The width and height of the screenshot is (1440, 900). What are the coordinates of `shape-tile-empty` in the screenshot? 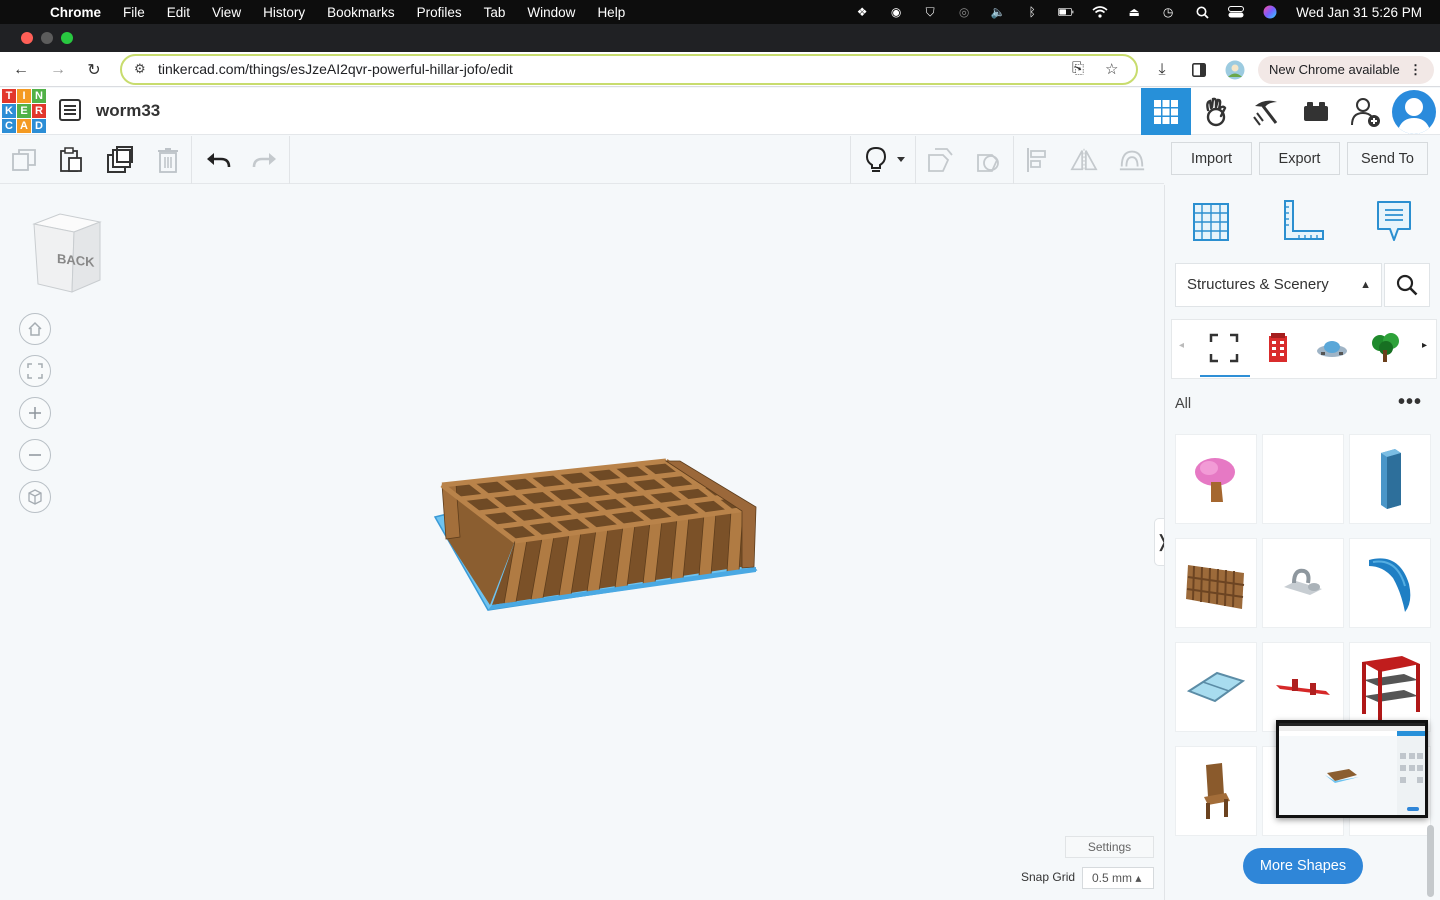 It's located at (1303, 479).